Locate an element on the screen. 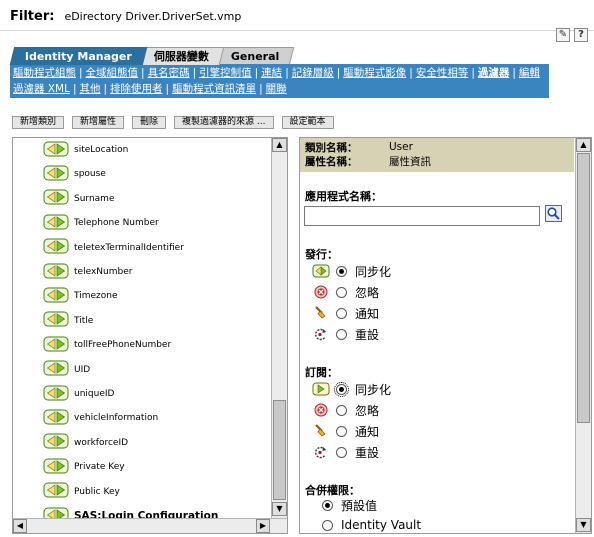 This screenshot has width=594, height=537. list-item: Public Key is located at coordinates (81, 492).